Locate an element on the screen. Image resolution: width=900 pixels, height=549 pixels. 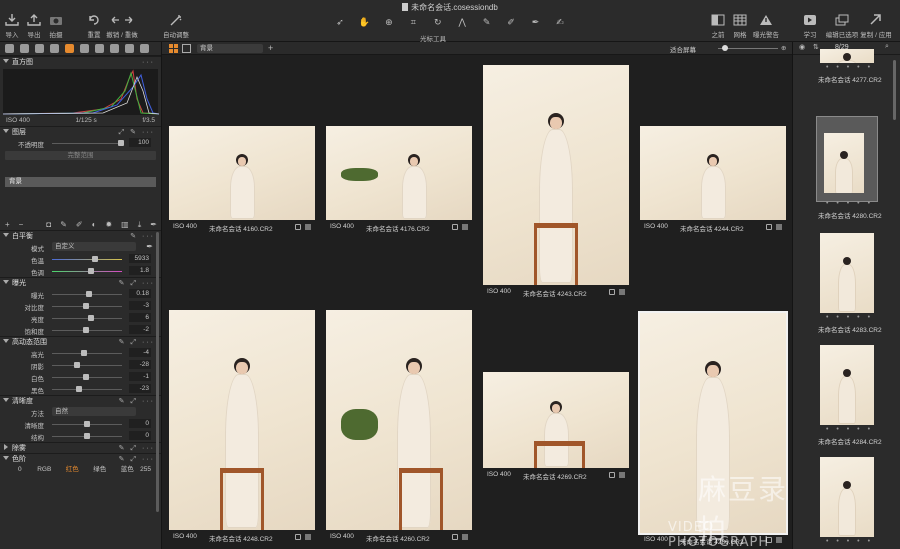
left-scrollbar is located at coordinates (157, 372).